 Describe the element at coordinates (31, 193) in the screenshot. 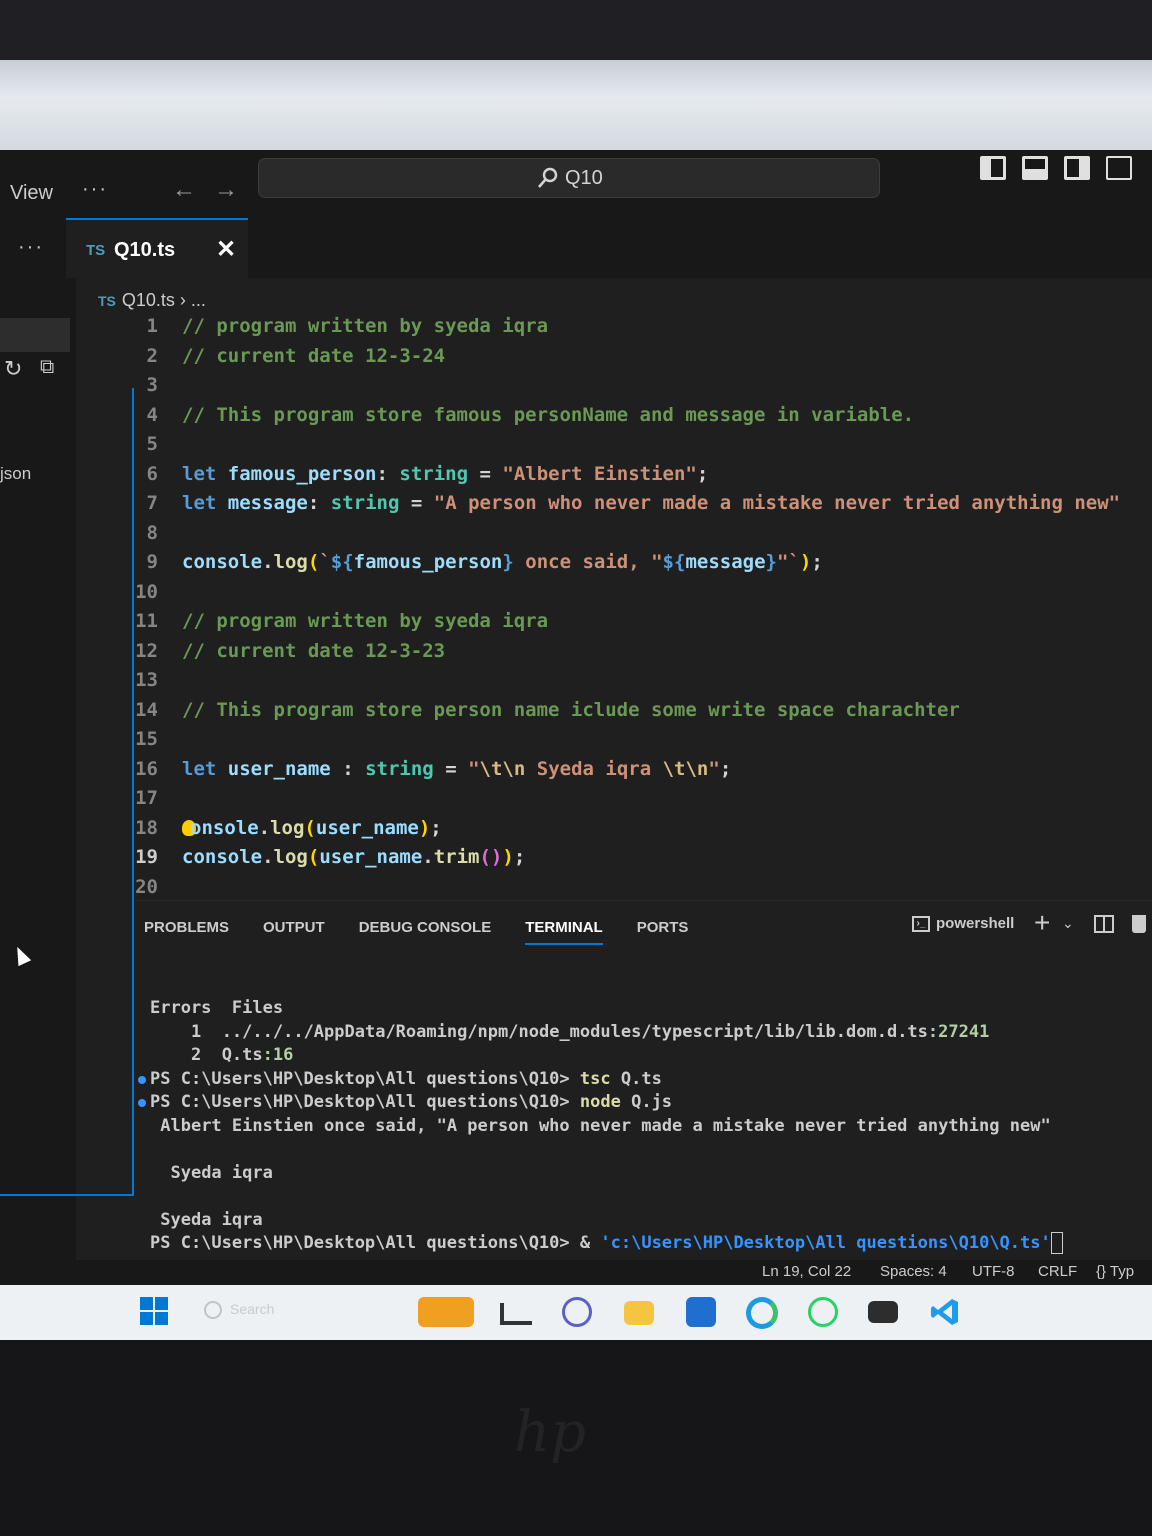

I see `menu-view: View` at that location.